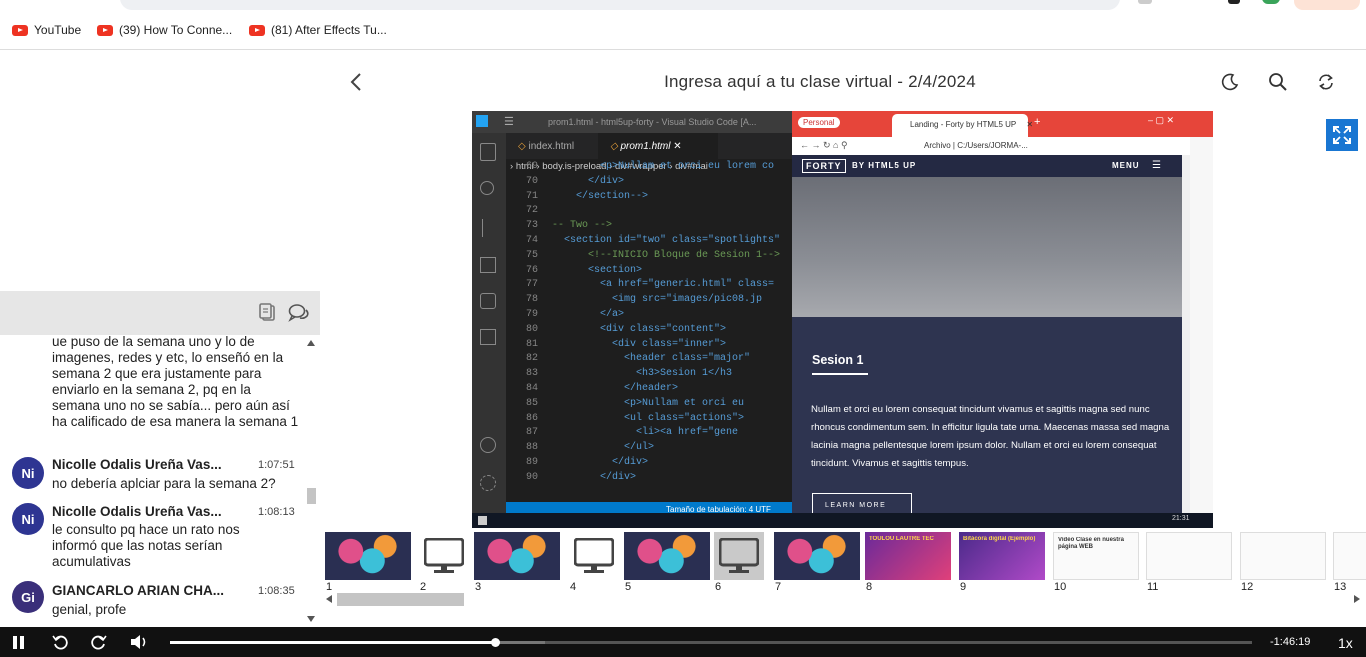 The height and width of the screenshot is (657, 1366). Describe the element at coordinates (962, 125) in the screenshot. I see `edge-tab: Landing - Forty by HTML5 UP ✕` at that location.